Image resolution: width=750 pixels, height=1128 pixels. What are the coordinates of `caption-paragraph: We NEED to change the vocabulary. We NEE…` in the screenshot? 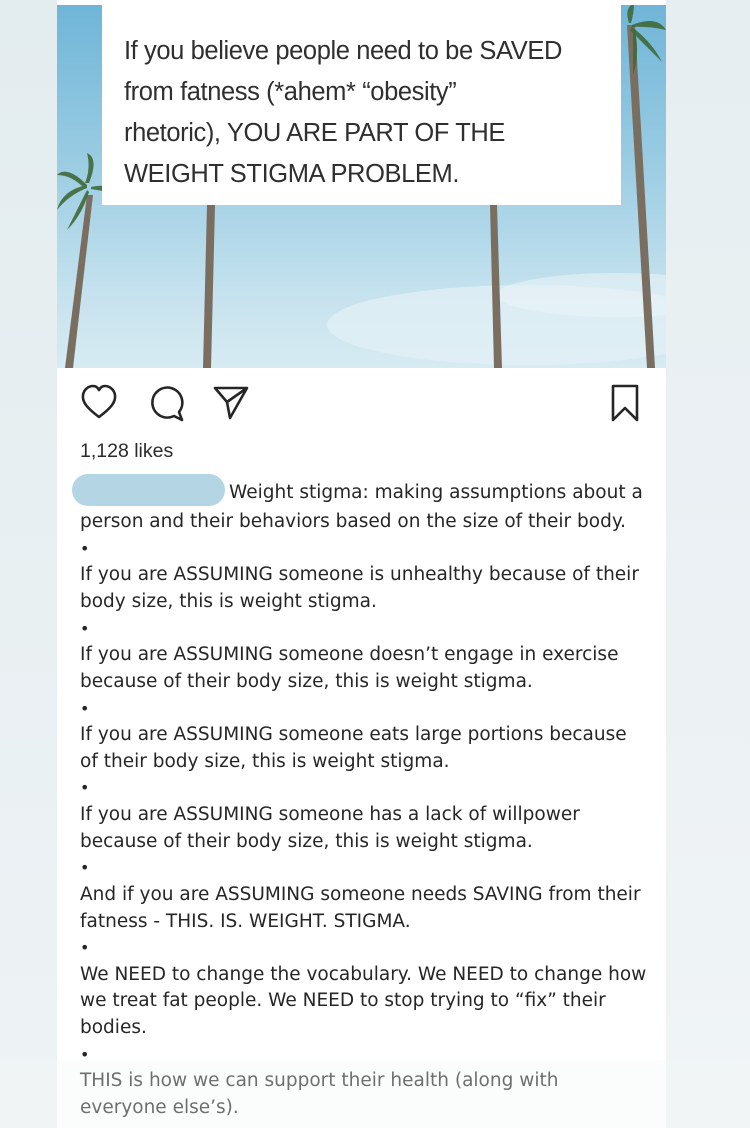 It's located at (363, 1001).